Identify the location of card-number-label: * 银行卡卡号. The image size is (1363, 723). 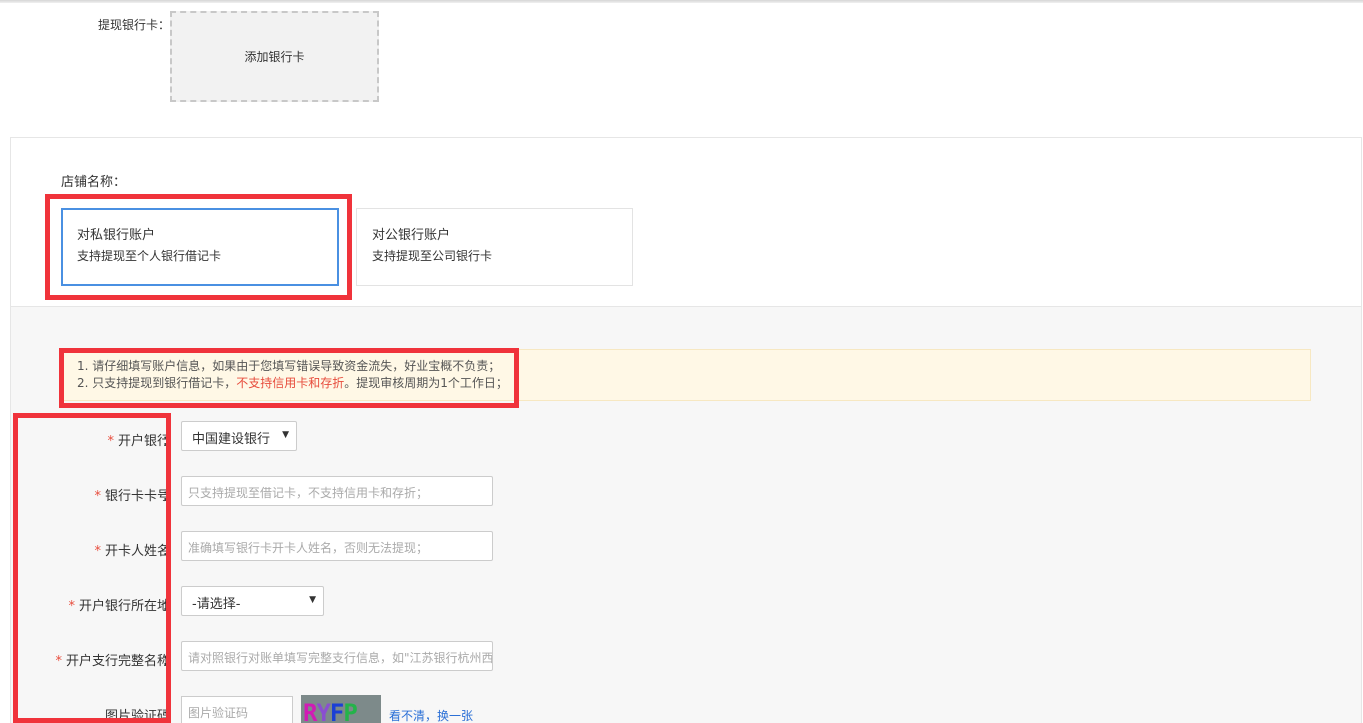
(132, 496).